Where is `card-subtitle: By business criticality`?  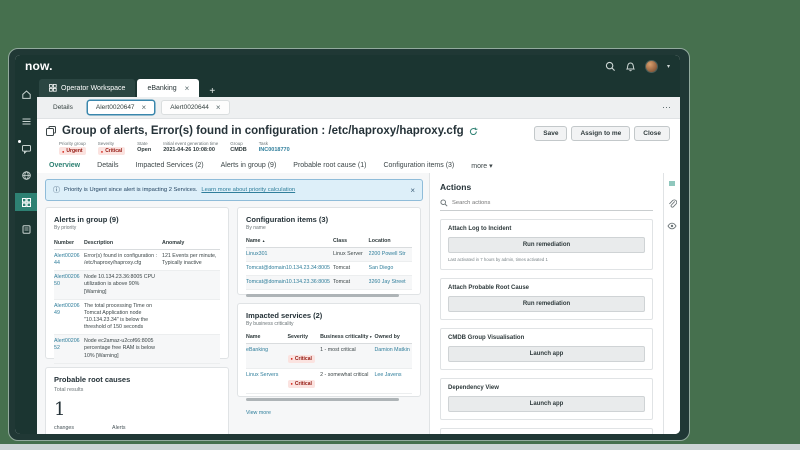
card-subtitle: By business criticality is located at coordinates (270, 324).